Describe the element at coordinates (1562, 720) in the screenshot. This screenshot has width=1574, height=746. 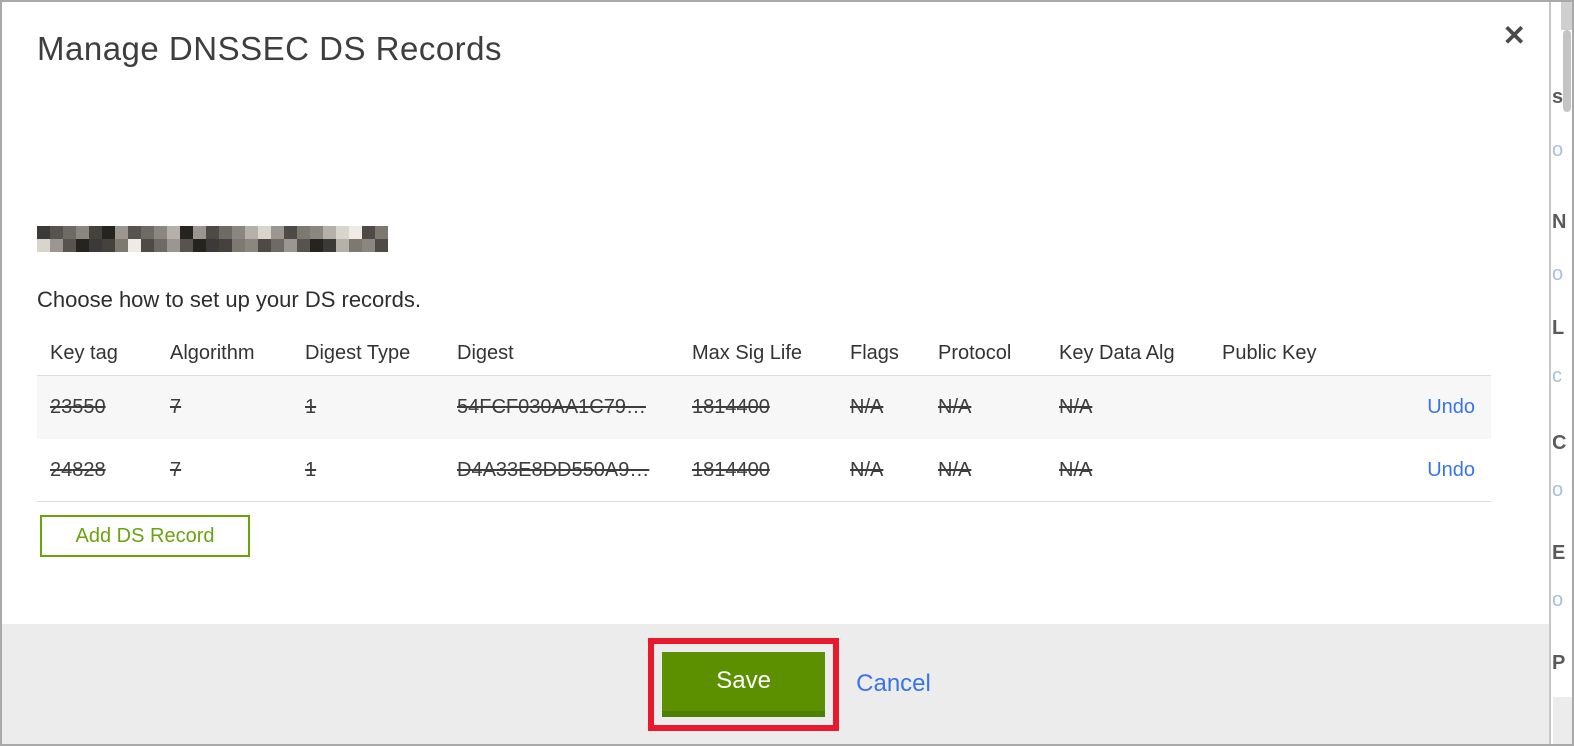
I see `background-footer-fragment` at that location.